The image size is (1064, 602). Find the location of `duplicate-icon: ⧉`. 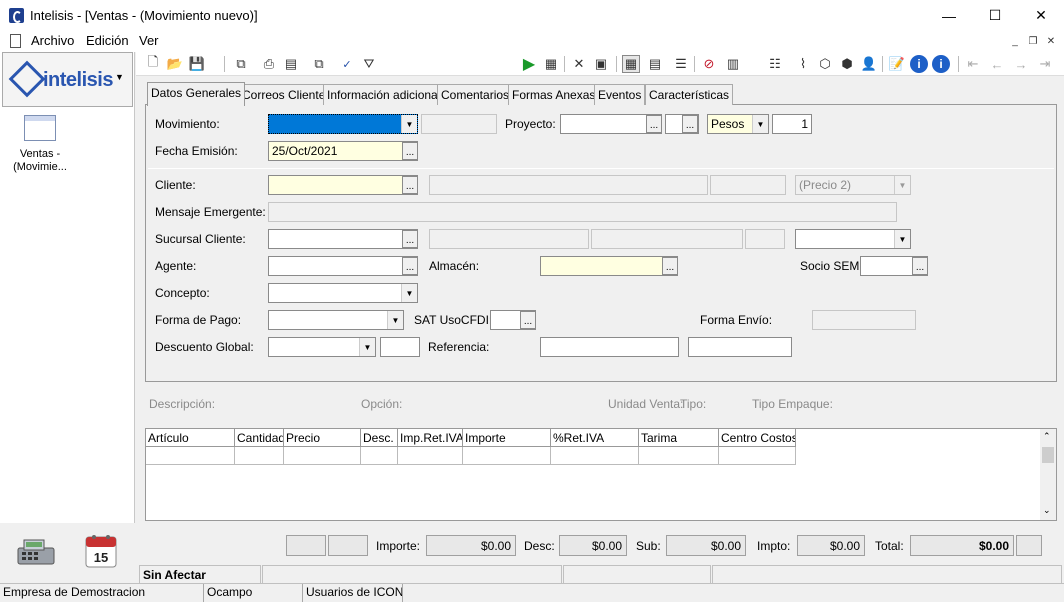

duplicate-icon: ⧉ is located at coordinates (319, 64).